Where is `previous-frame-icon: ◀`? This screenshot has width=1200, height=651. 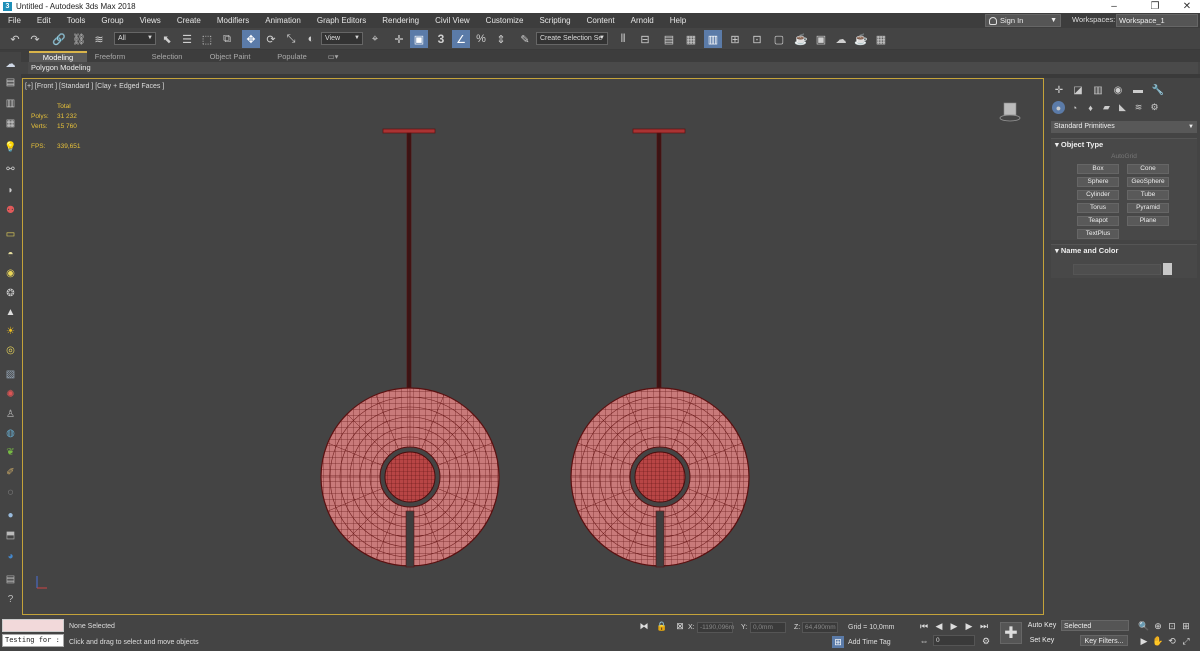
previous-frame-icon: ◀ is located at coordinates (939, 626).